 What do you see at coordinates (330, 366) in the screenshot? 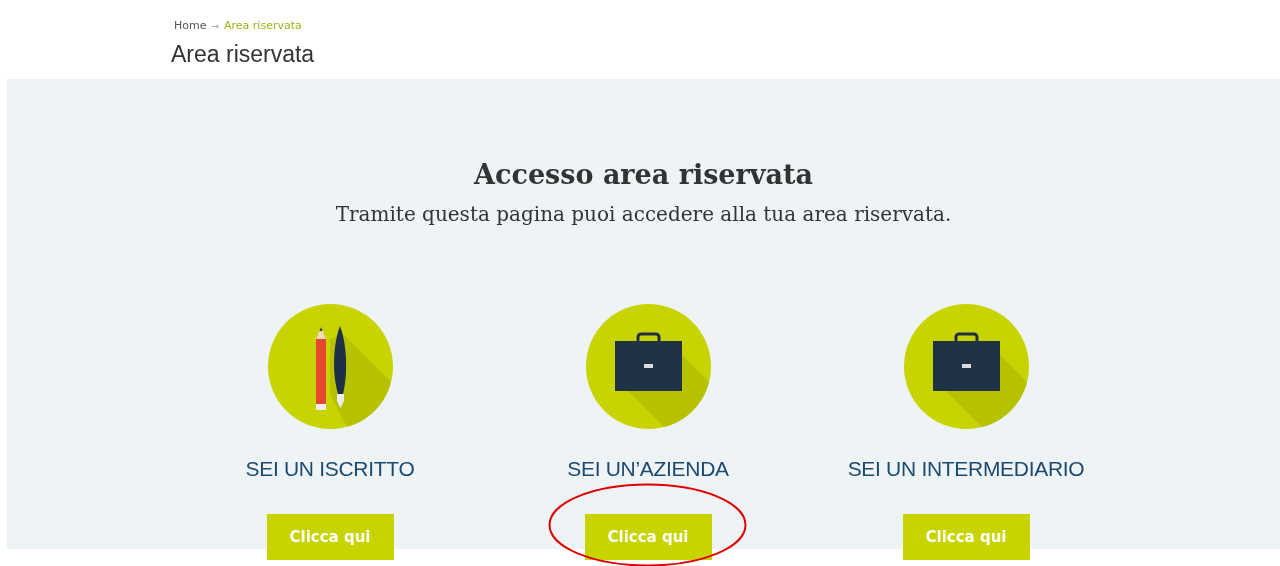
I see `pencil-and-pen-icon` at bounding box center [330, 366].